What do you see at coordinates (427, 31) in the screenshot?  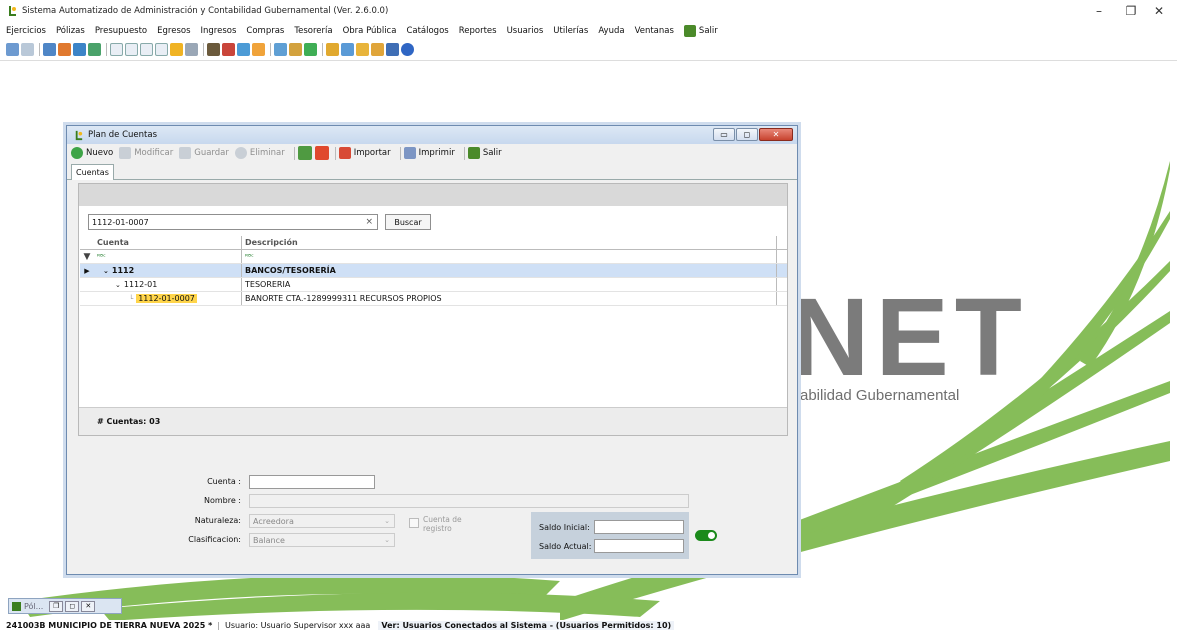 I see `menu-catalogos: Catálogos` at bounding box center [427, 31].